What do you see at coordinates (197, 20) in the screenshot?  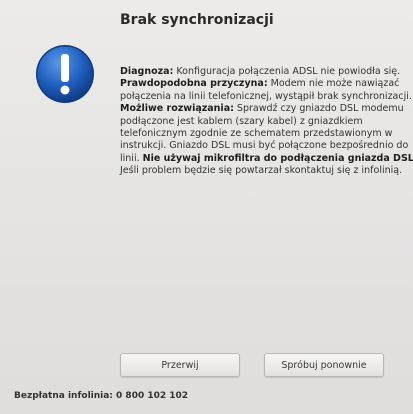 I see `dialog-title: Brak synchronizacji` at bounding box center [197, 20].